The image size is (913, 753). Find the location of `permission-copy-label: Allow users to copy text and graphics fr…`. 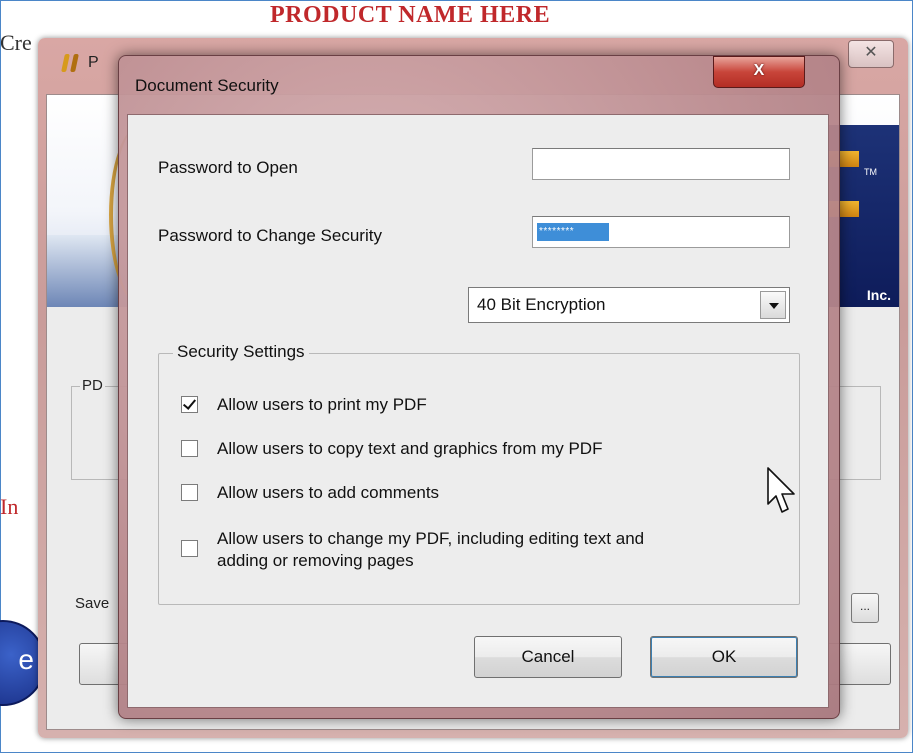

permission-copy-label: Allow users to copy text and graphics fr… is located at coordinates (409, 449).